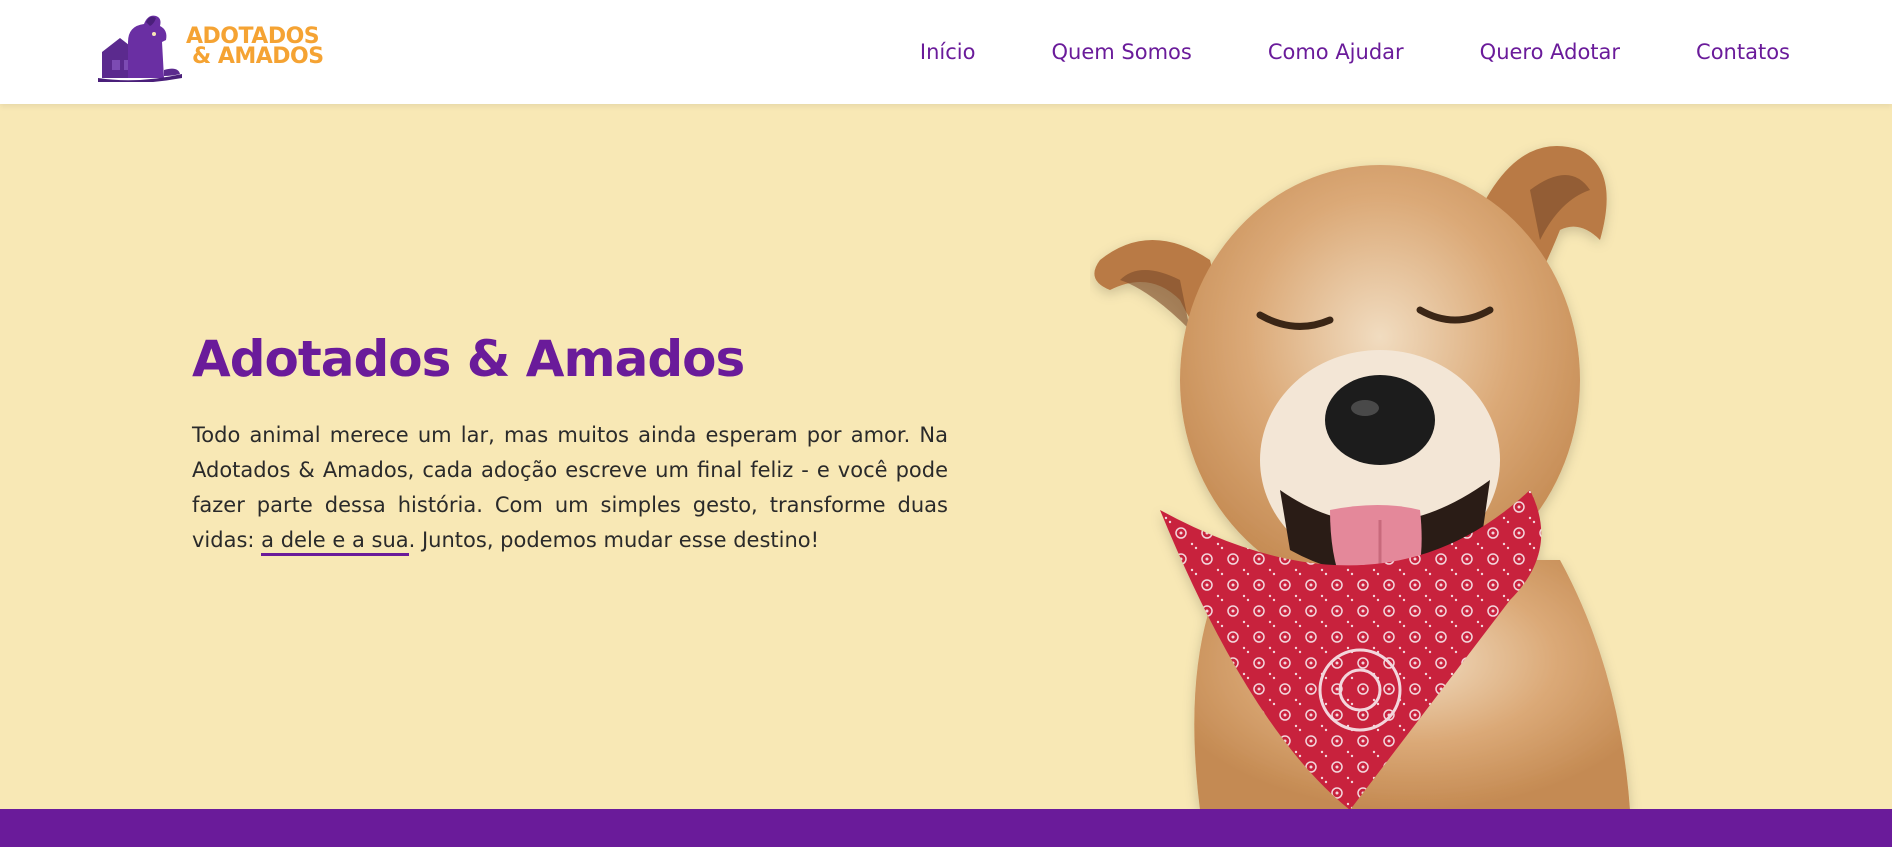  I want to click on hero-text-after: . Juntos, podemos mudar esse destino!, so click(614, 540).